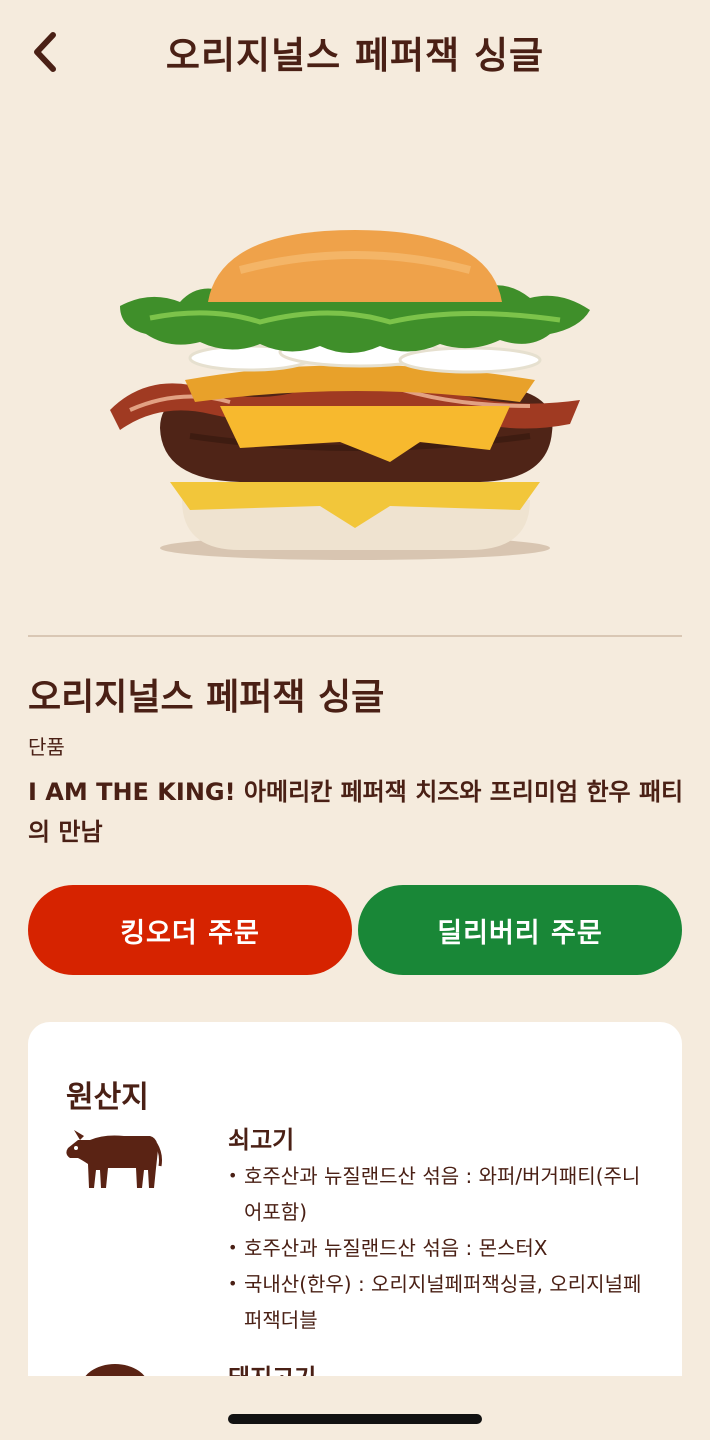  What do you see at coordinates (443, 1194) in the screenshot?
I see `list-item: 호주산과 뉴질랜드산 섞음 : 와퍼/버거패티(주니어포함)` at bounding box center [443, 1194].